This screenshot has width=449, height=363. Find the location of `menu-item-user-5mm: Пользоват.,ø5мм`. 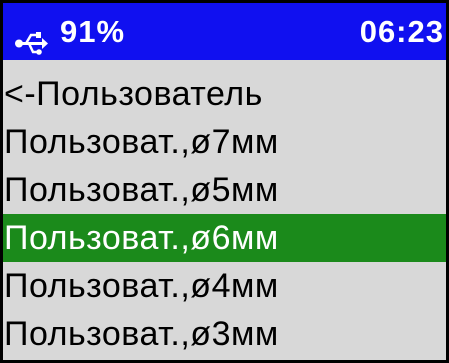

menu-item-user-5mm: Пользоват.,ø5мм is located at coordinates (224, 190).